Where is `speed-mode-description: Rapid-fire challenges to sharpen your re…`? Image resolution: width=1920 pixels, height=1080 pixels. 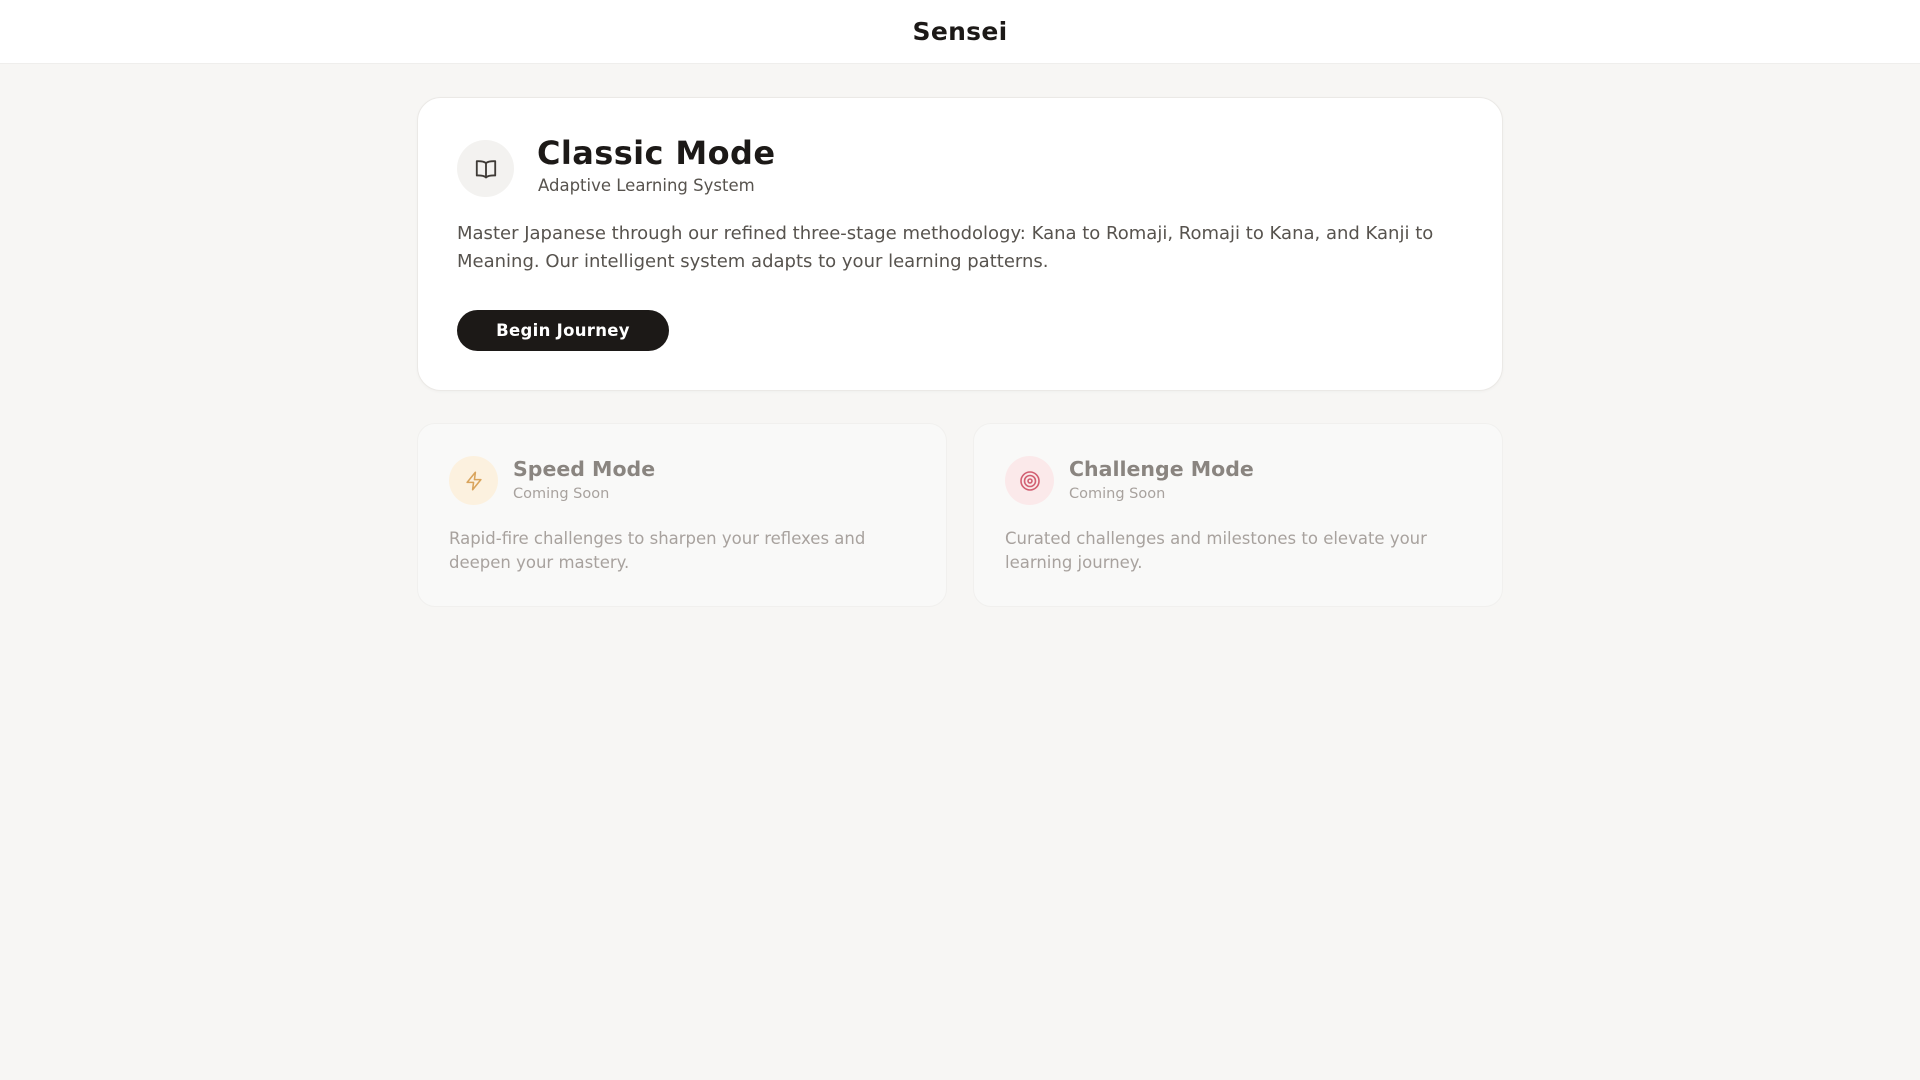
speed-mode-description: Rapid-fire challenges to sharpen your re… is located at coordinates (657, 550).